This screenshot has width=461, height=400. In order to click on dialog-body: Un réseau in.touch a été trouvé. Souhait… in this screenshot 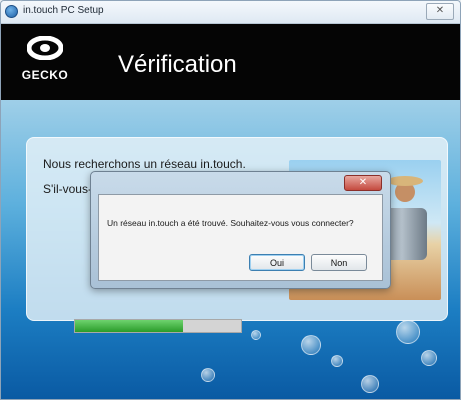, I will do `click(240, 237)`.